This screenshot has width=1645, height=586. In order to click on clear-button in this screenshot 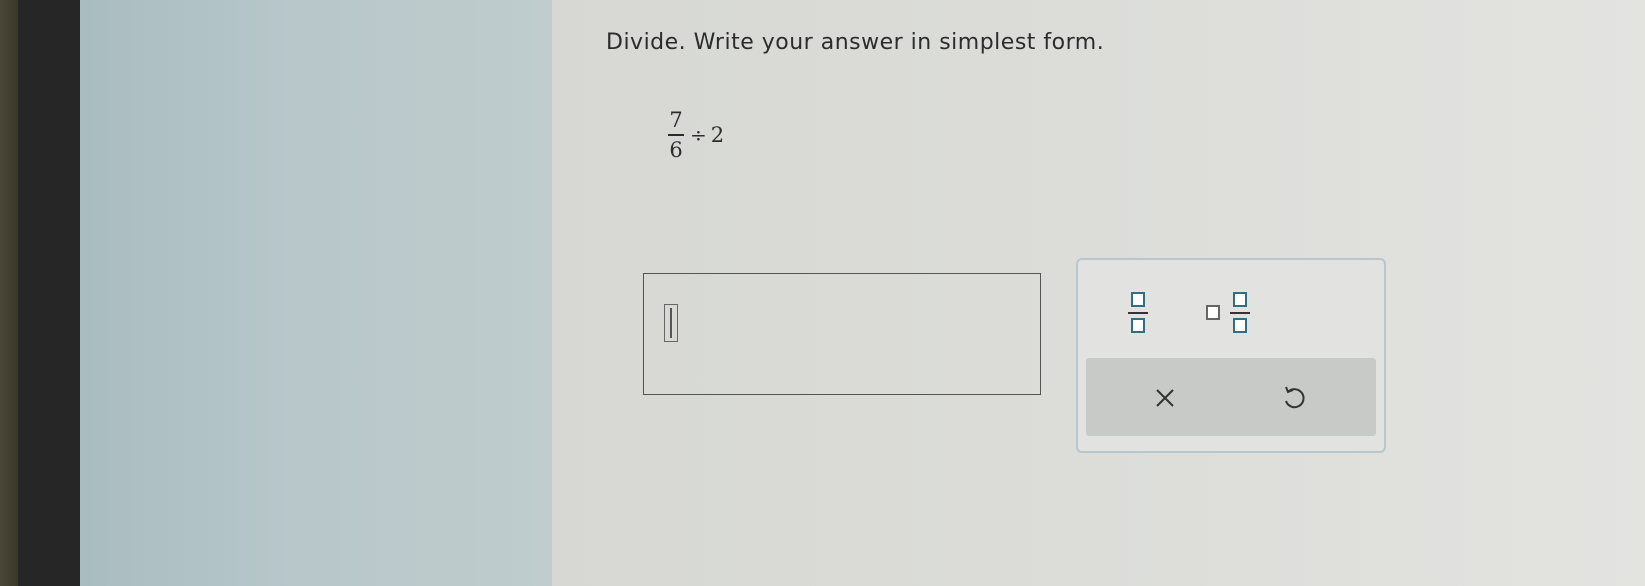, I will do `click(1165, 398)`.